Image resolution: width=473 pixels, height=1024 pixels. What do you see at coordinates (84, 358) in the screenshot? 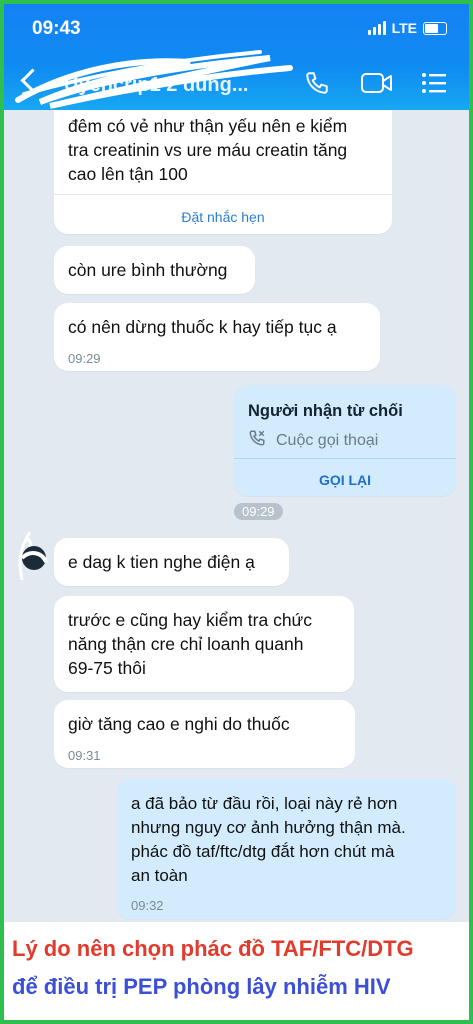
I see `message-time: 09:29` at bounding box center [84, 358].